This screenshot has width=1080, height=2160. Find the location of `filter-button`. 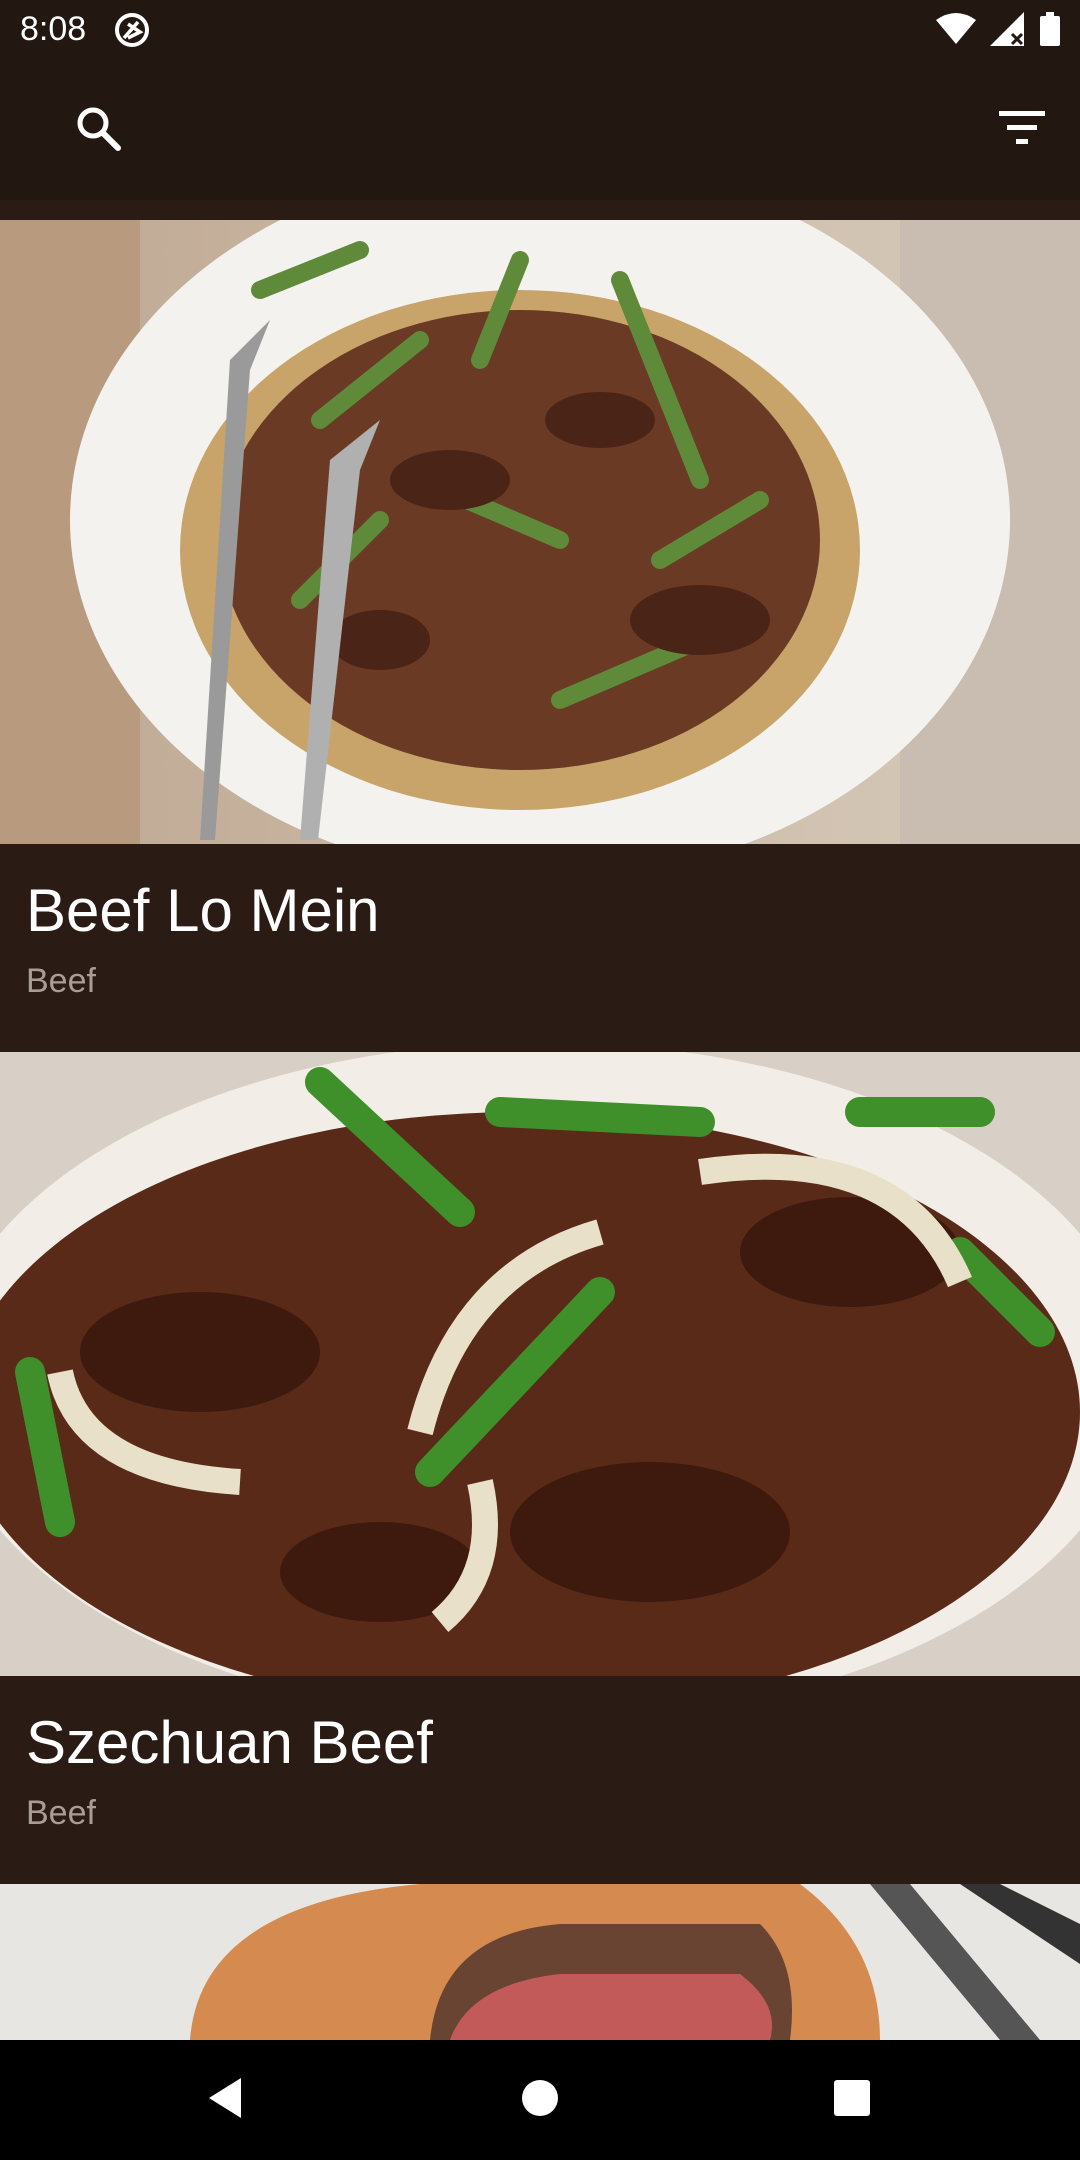

filter-button is located at coordinates (1022, 130).